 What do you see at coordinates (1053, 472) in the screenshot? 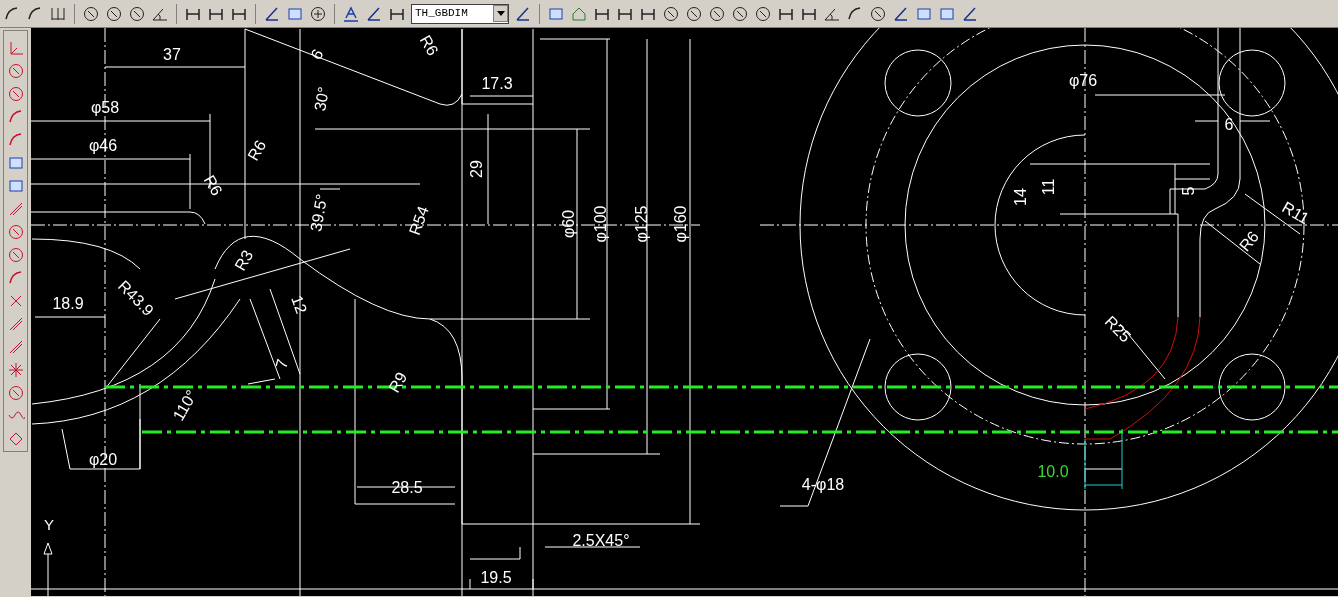
I see `dimension-label: 10.0` at bounding box center [1053, 472].